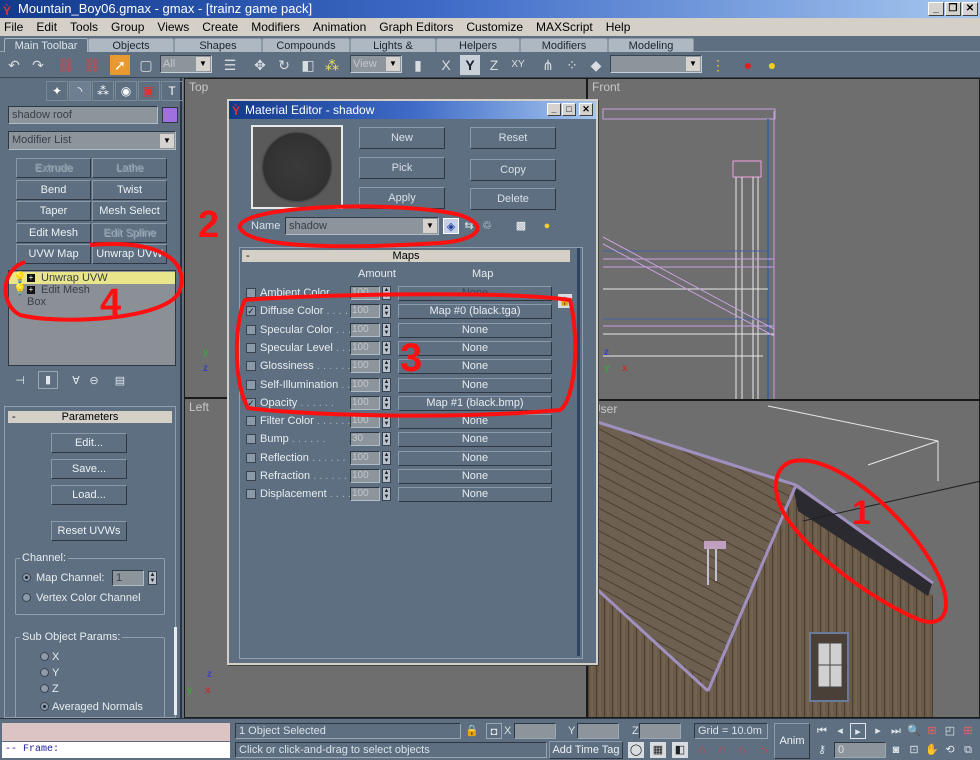 The width and height of the screenshot is (980, 760). Describe the element at coordinates (129, 254) in the screenshot. I see `modifier-button-unwrap-uvw: Unwrap UVW` at that location.